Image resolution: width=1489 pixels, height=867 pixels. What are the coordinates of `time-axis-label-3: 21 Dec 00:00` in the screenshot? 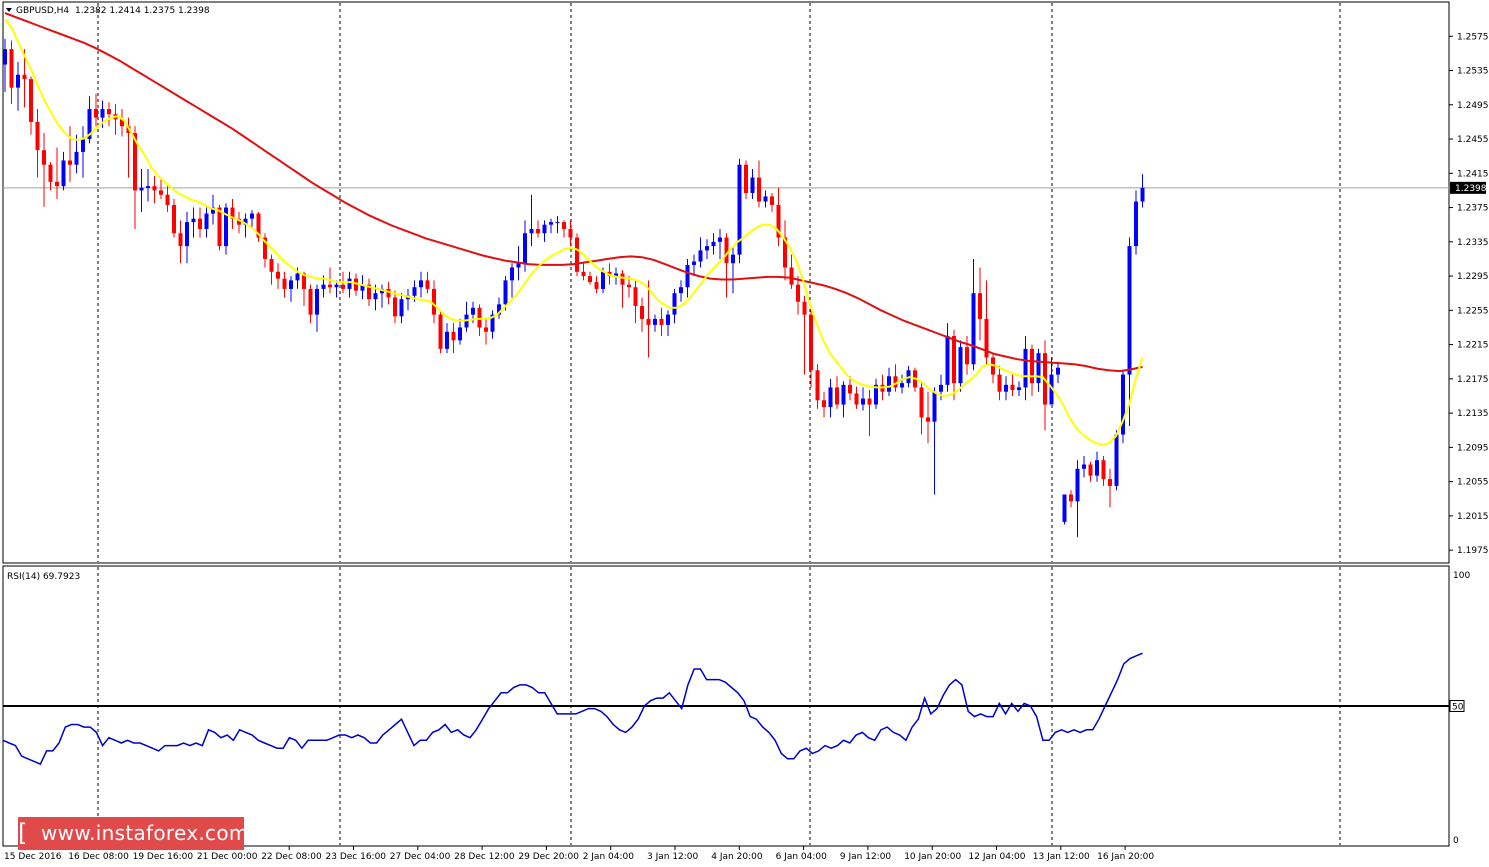 It's located at (227, 857).